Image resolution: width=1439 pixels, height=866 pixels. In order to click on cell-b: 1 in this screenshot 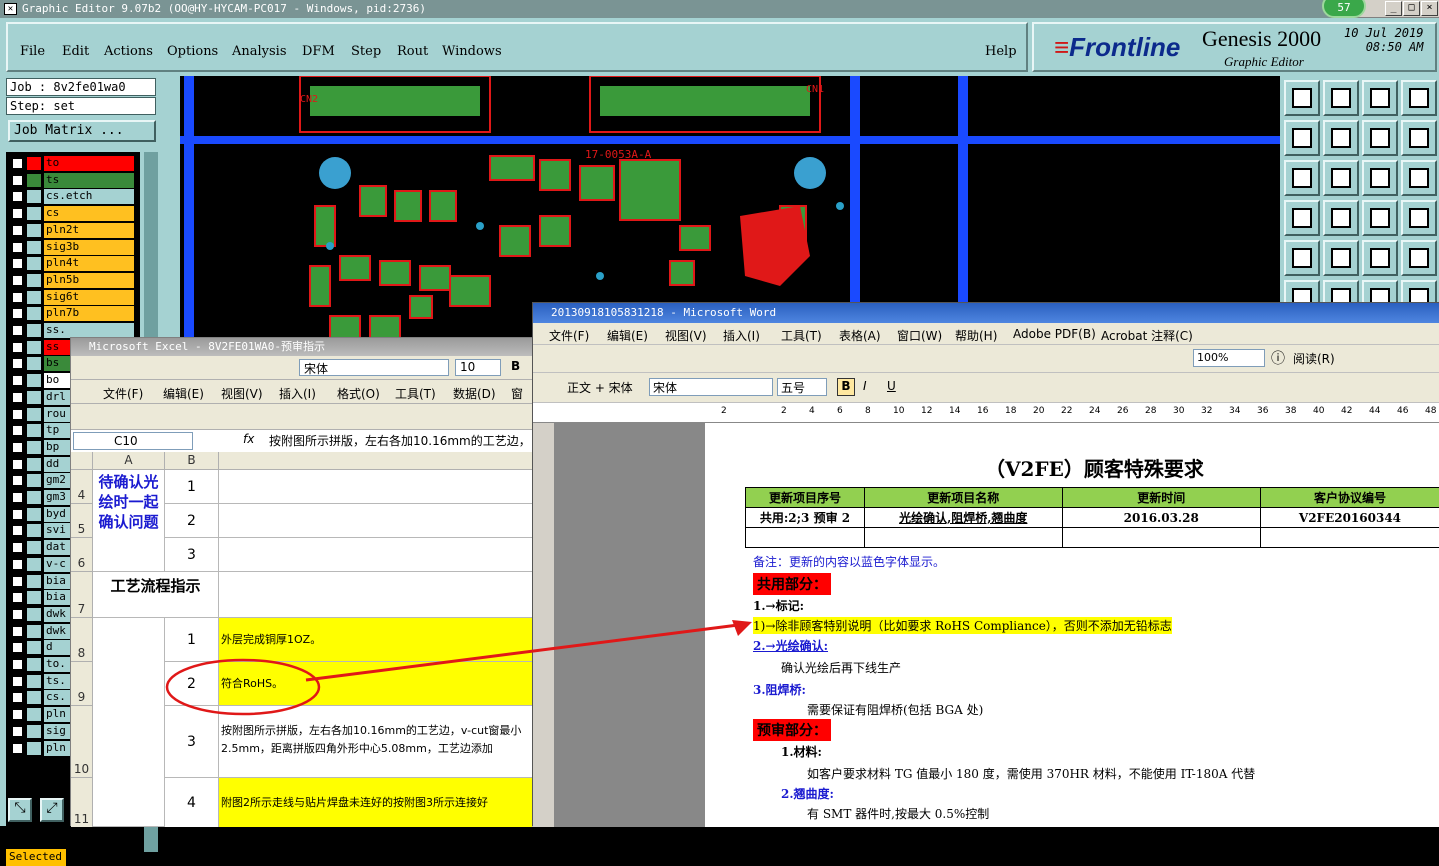, I will do `click(192, 487)`.